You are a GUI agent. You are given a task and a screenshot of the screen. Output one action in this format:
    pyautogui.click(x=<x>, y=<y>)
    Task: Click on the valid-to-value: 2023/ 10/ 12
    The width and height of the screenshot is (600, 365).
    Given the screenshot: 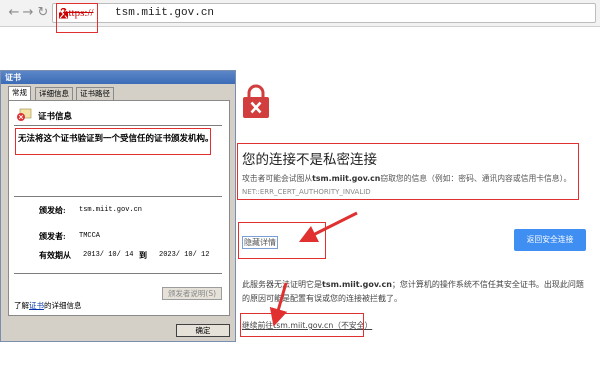 What is the action you would take?
    pyautogui.click(x=184, y=255)
    